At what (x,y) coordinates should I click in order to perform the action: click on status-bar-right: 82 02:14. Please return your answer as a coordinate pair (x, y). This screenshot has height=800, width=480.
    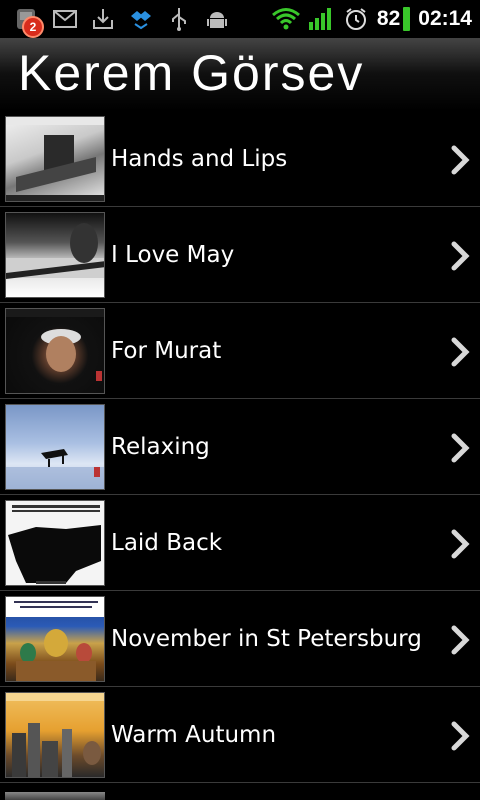
    Looking at the image, I should click on (369, 19).